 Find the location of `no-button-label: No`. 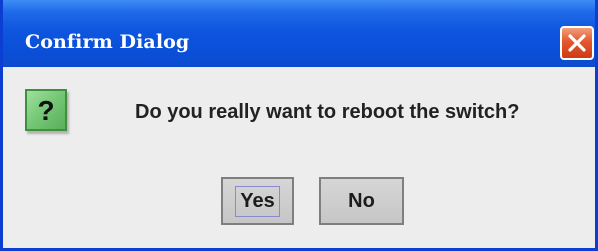

no-button-label: No is located at coordinates (361, 200).